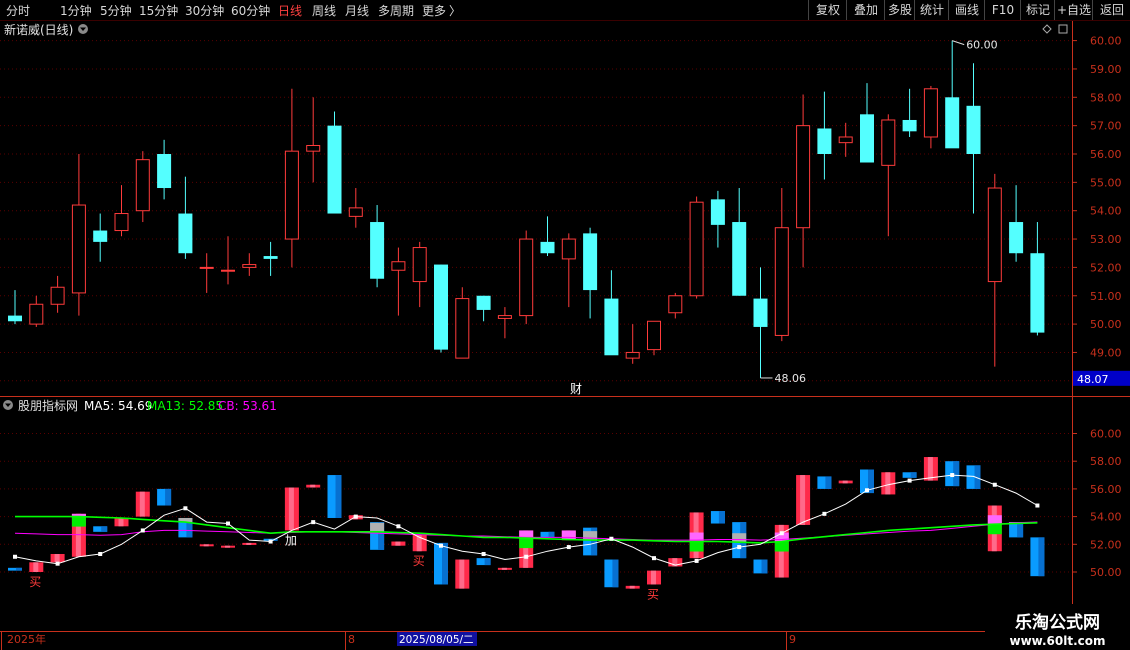 This screenshot has height=650, width=1130. I want to click on price-tick-label: 56.00, so click(1106, 154).